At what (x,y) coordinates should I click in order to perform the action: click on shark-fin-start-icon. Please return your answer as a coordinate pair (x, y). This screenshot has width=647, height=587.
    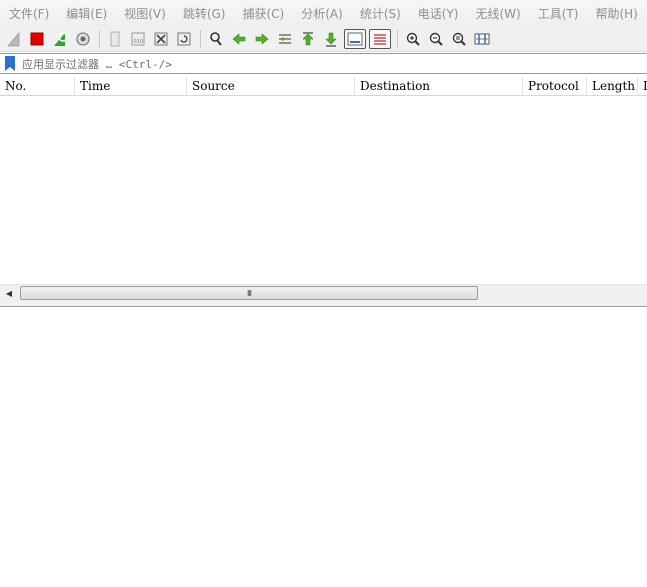
    Looking at the image, I should click on (14, 39).